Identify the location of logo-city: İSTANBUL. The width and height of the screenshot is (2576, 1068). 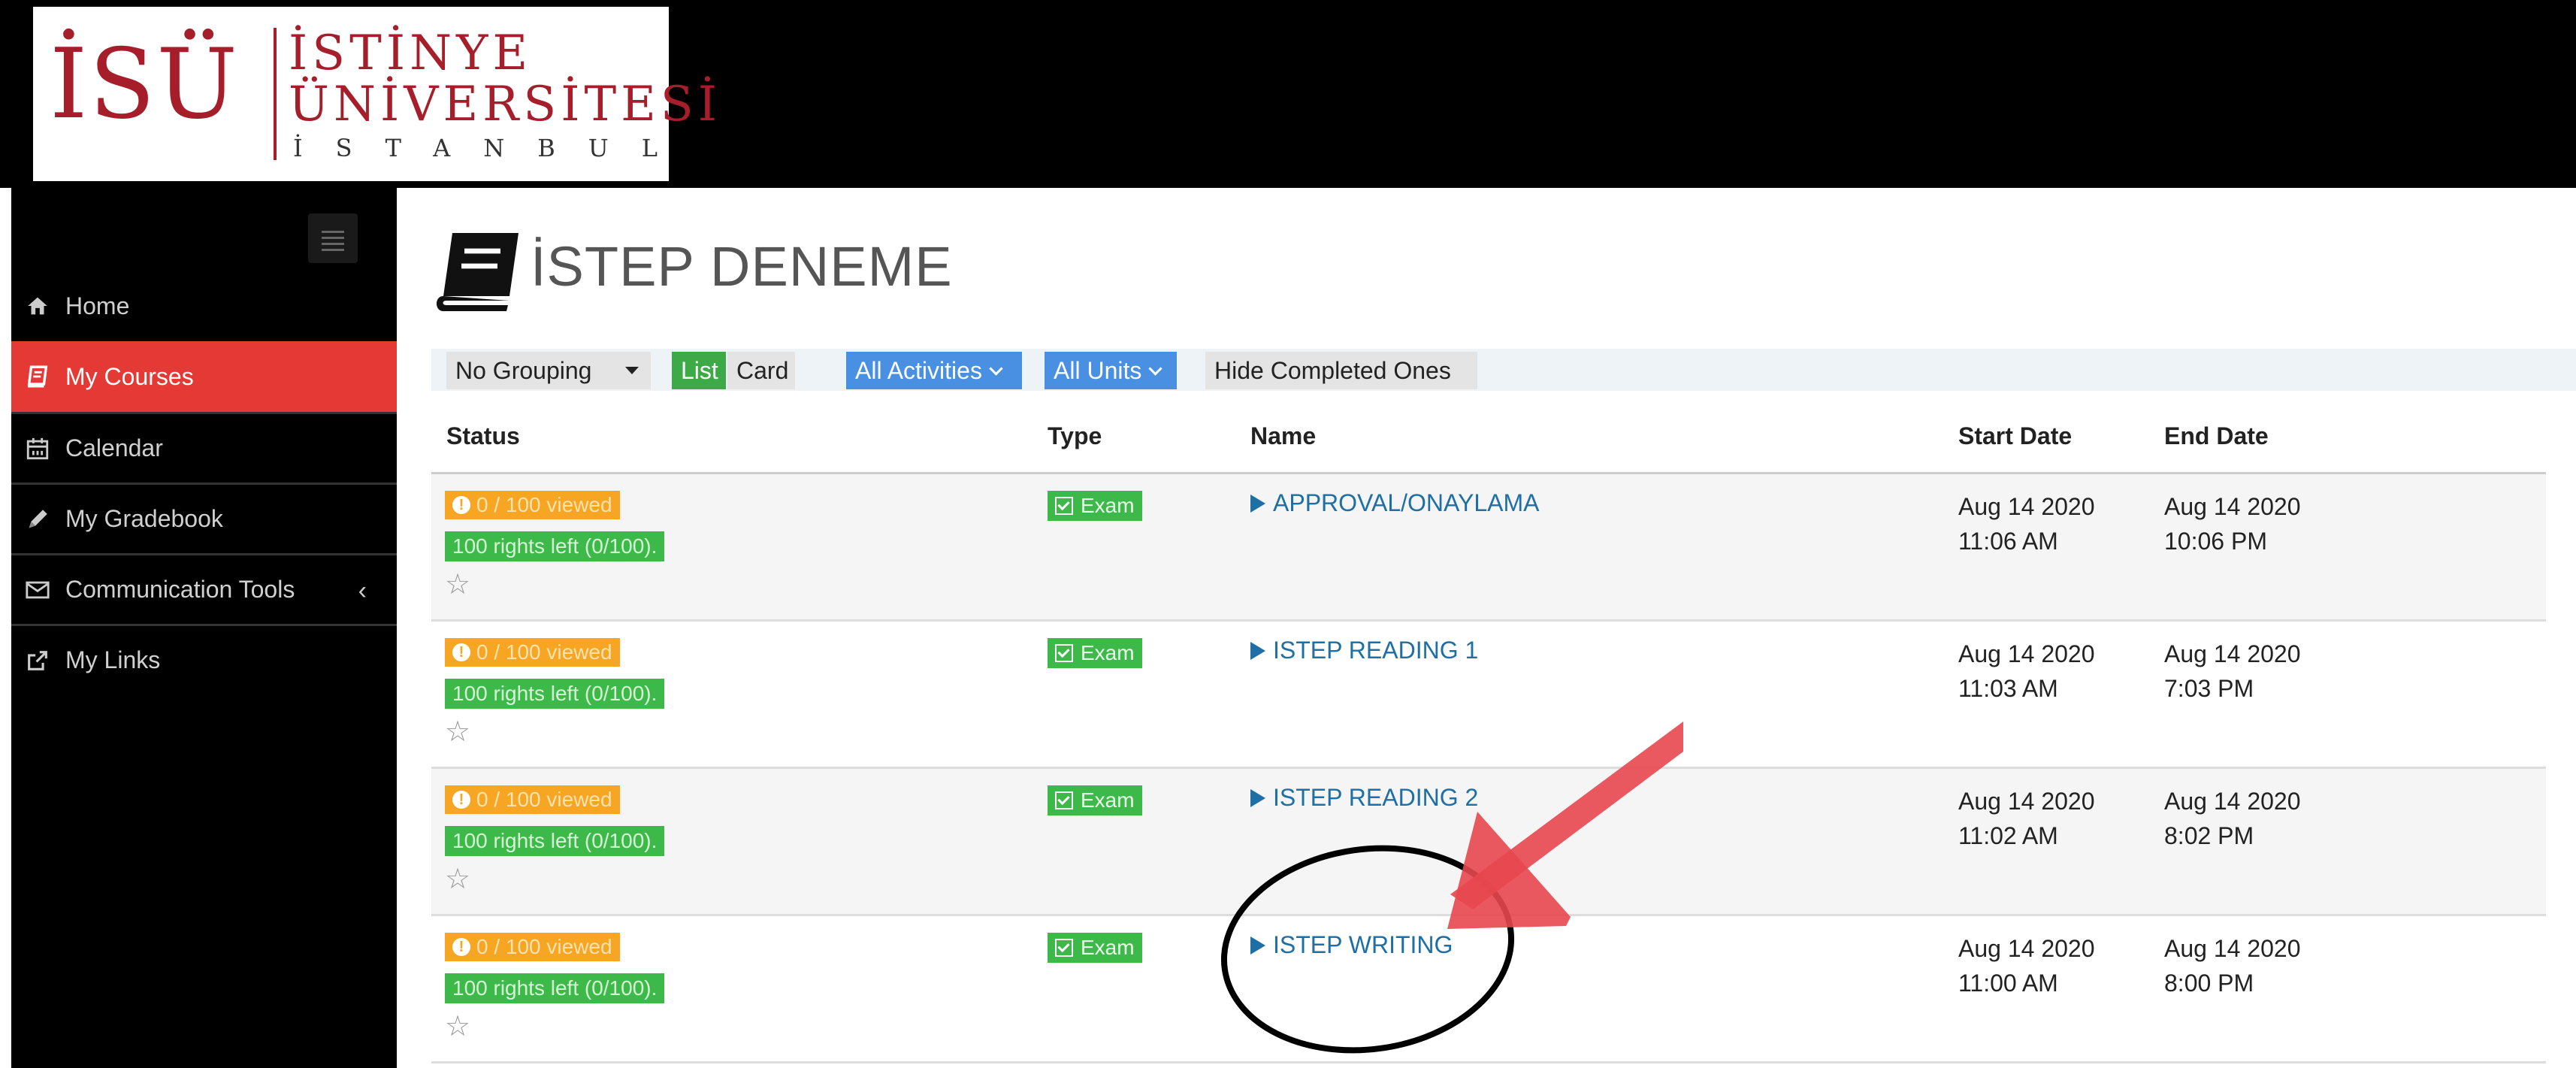
(492, 148).